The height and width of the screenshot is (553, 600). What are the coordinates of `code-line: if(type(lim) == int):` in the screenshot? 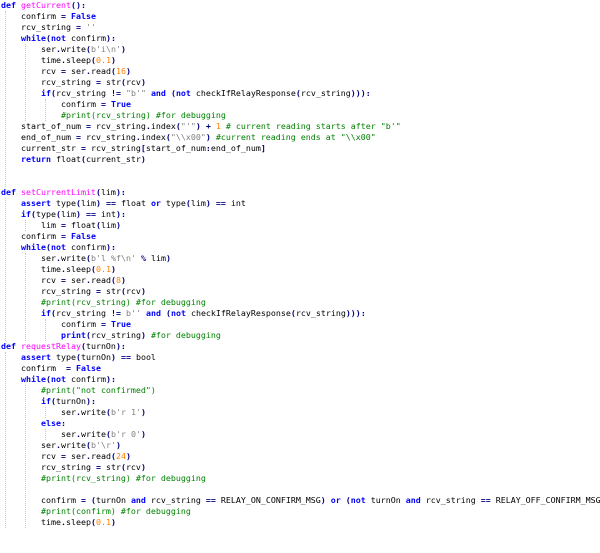 It's located at (73, 214).